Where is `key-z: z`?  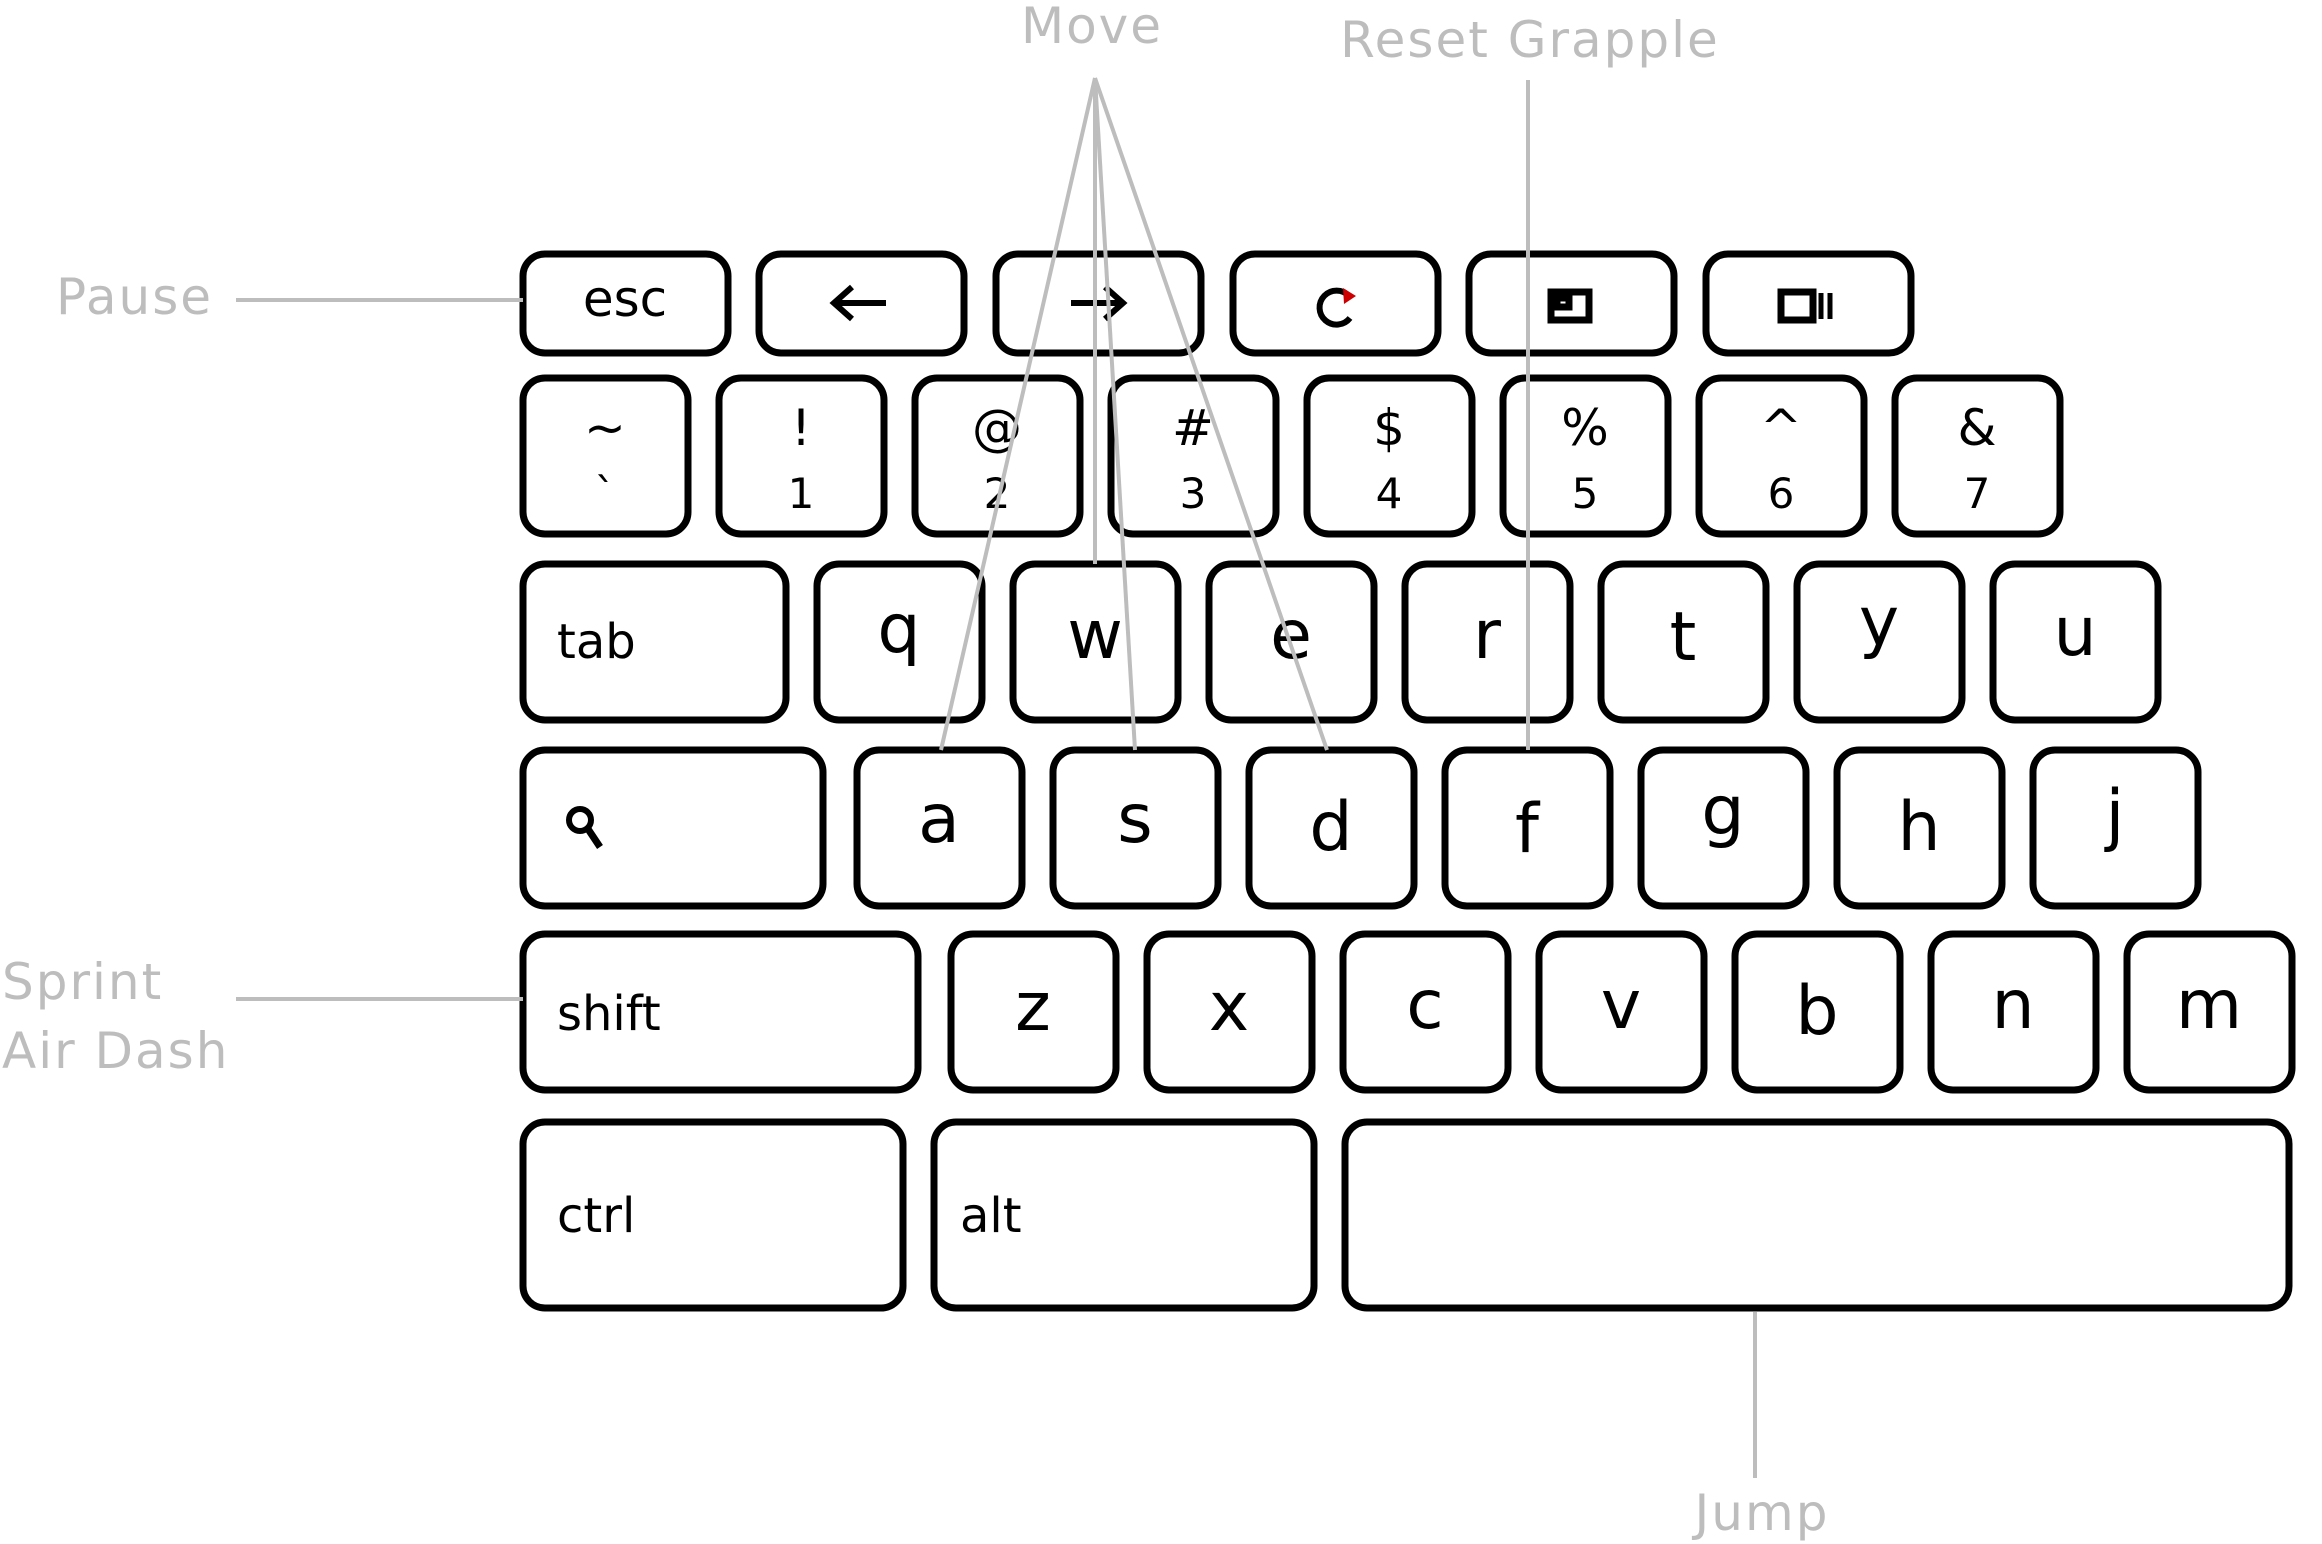
key-z: z is located at coordinates (1033, 1012).